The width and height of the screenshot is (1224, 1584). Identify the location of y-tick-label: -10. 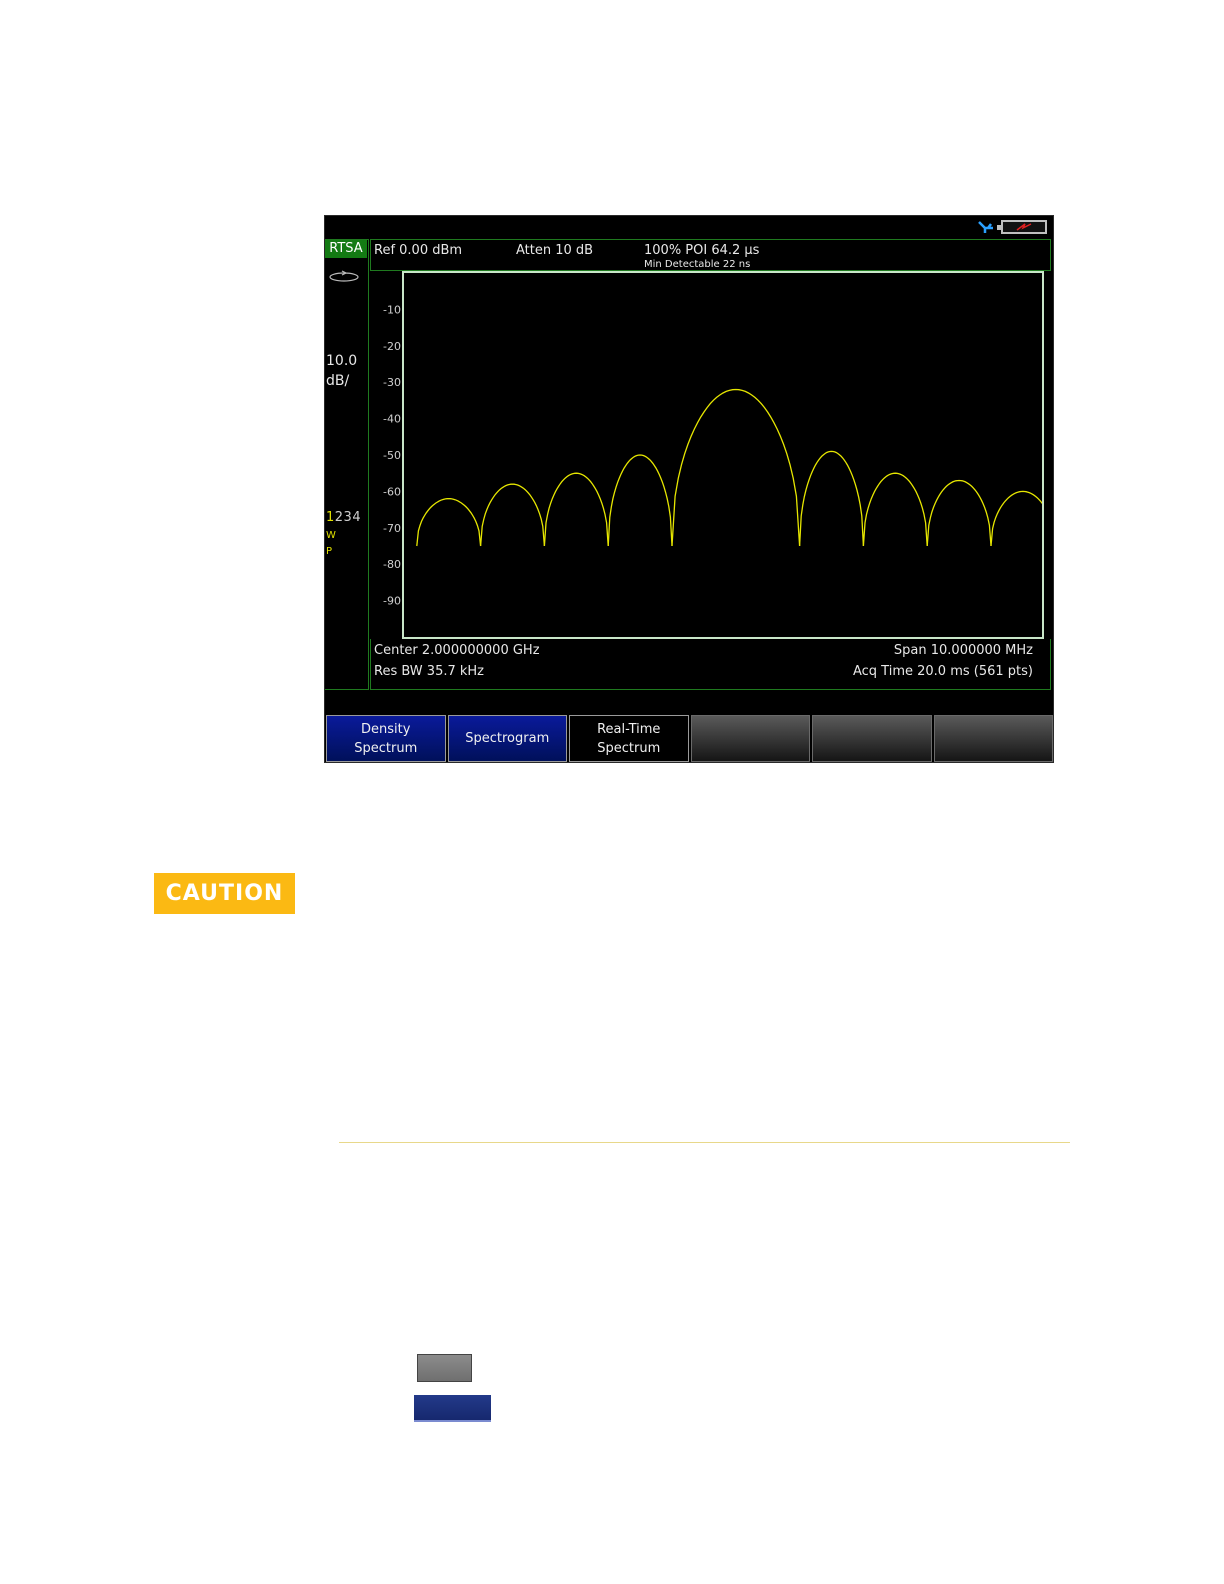
(392, 309).